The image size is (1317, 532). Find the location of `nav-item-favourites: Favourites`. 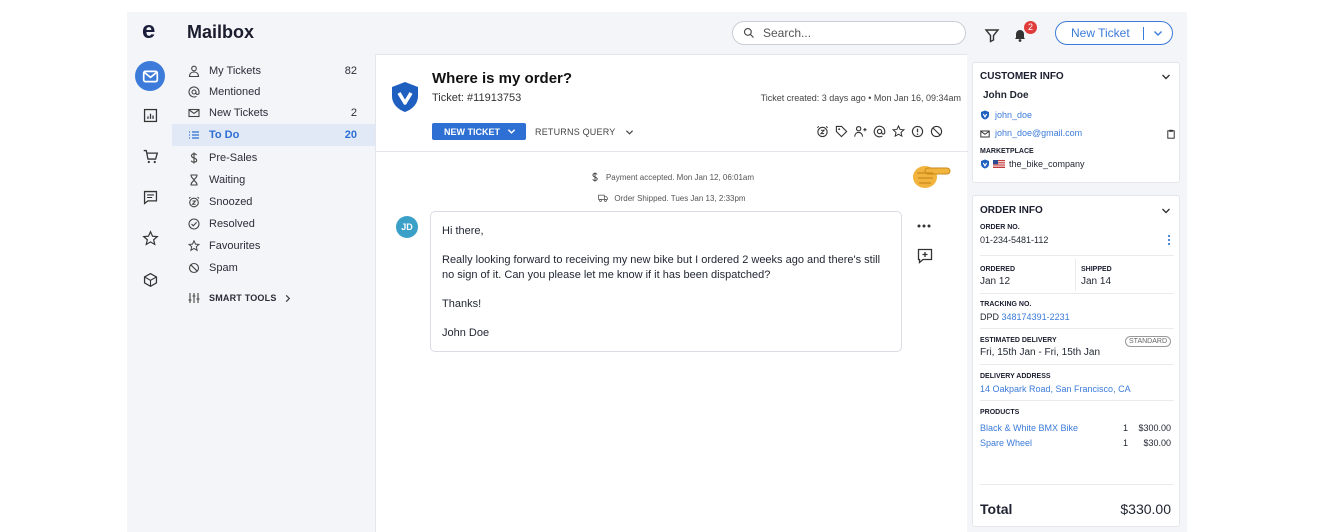

nav-item-favourites: Favourites is located at coordinates (273, 246).